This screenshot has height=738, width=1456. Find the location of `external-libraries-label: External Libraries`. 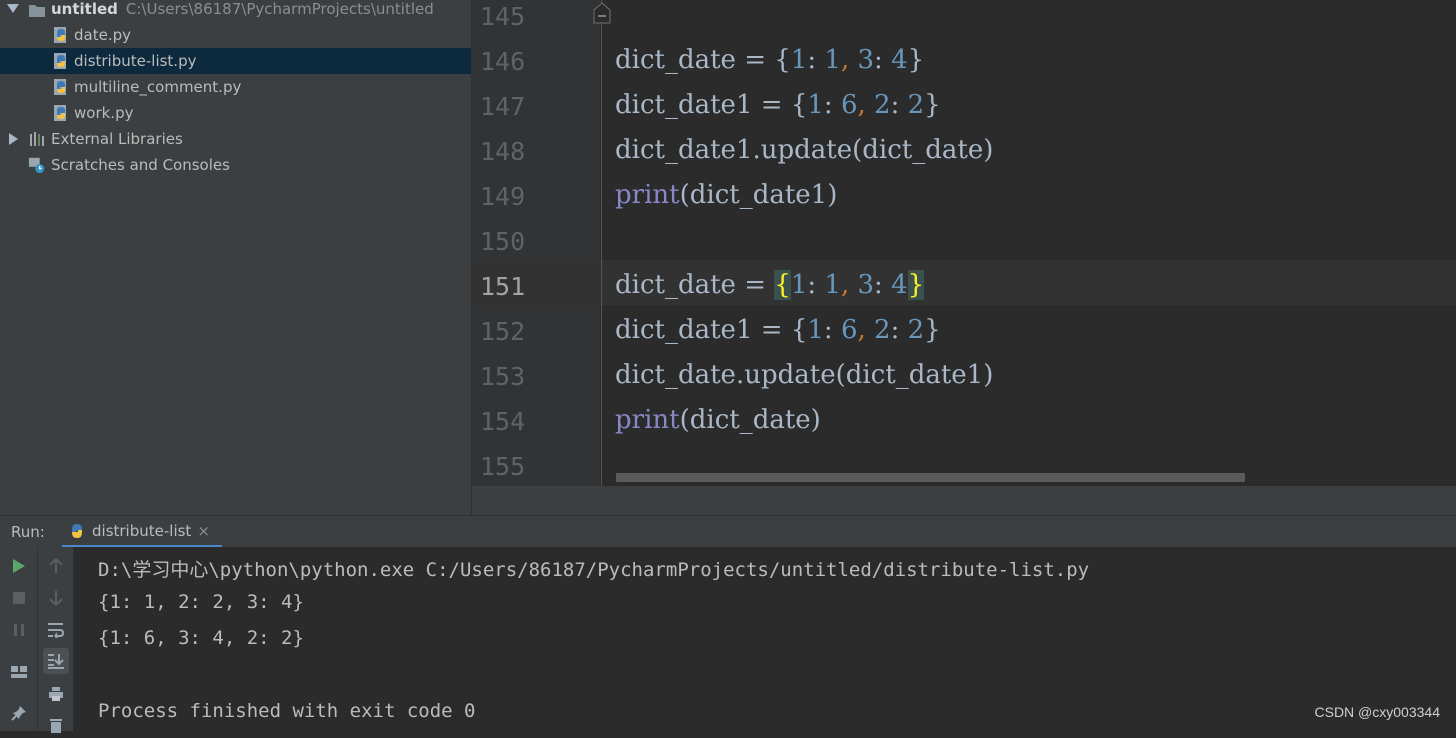

external-libraries-label: External Libraries is located at coordinates (117, 139).